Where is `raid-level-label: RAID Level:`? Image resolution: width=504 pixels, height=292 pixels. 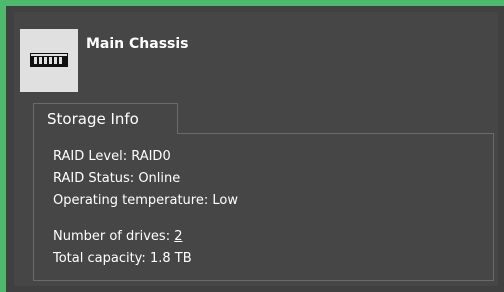
raid-level-label: RAID Level: is located at coordinates (92, 156).